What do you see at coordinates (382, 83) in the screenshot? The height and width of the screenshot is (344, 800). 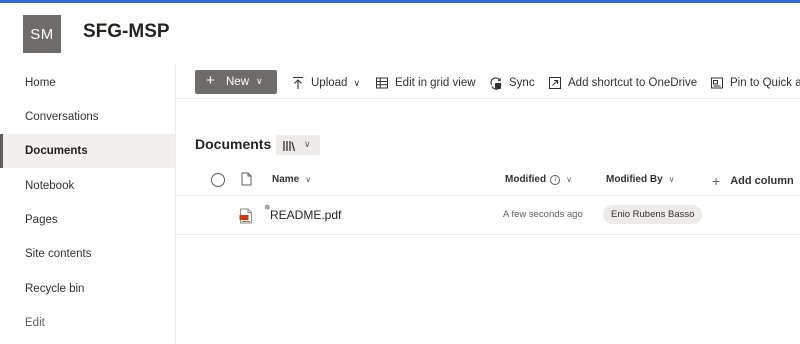 I see `grid-icon` at bounding box center [382, 83].